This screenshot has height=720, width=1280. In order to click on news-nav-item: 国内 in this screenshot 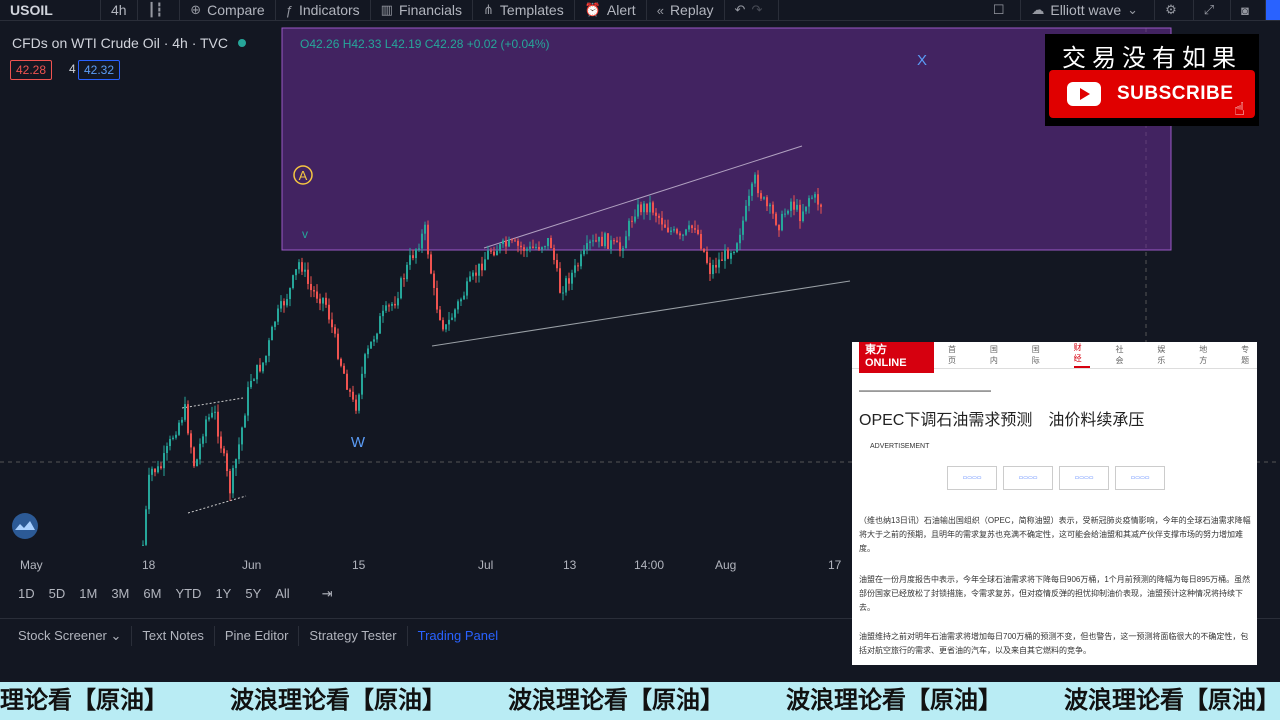, I will do `click(998, 355)`.